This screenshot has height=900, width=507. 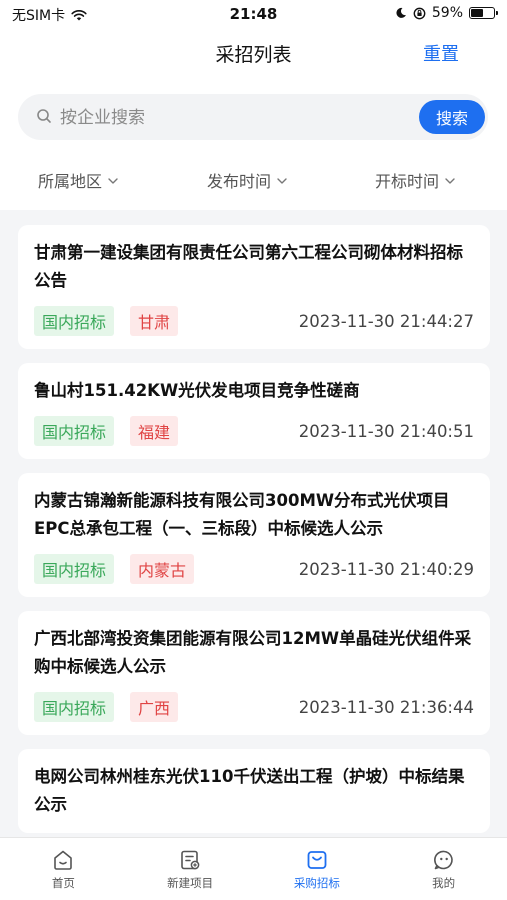 I want to click on filter-open-time: 开标时间, so click(x=416, y=180).